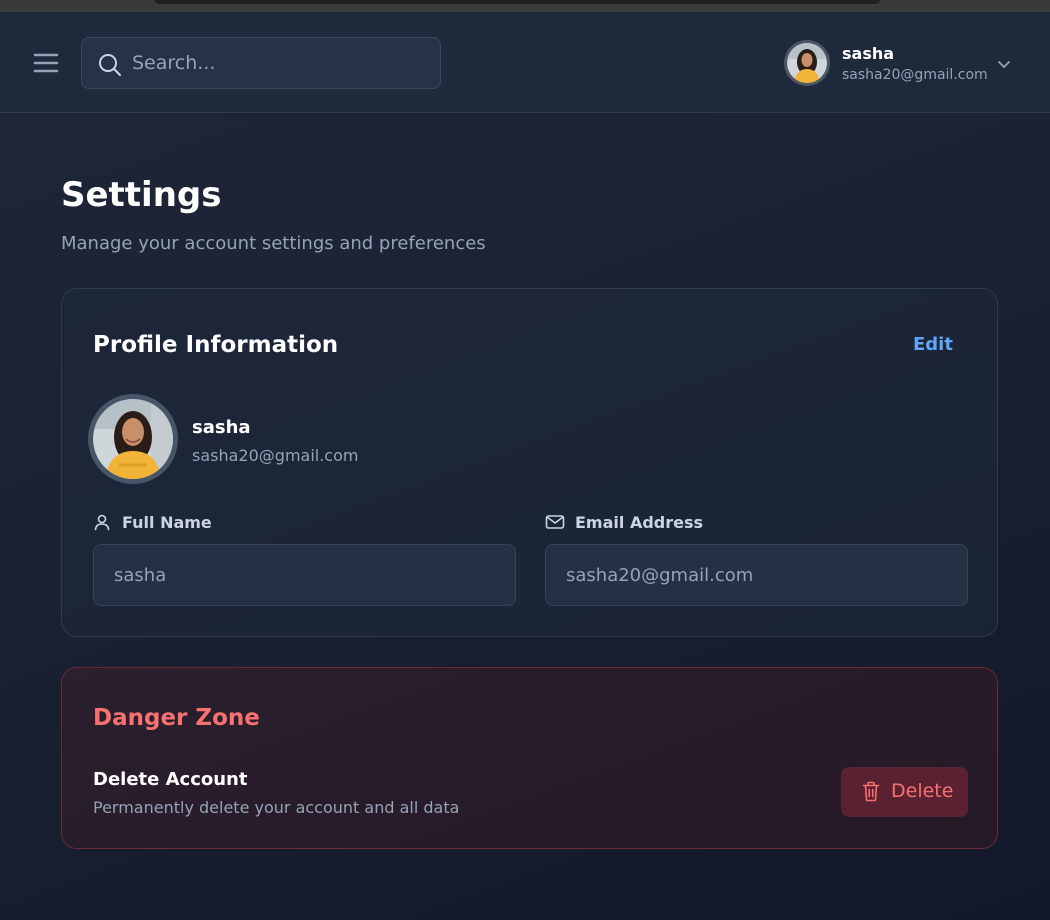  I want to click on profile-name: sasha, so click(221, 427).